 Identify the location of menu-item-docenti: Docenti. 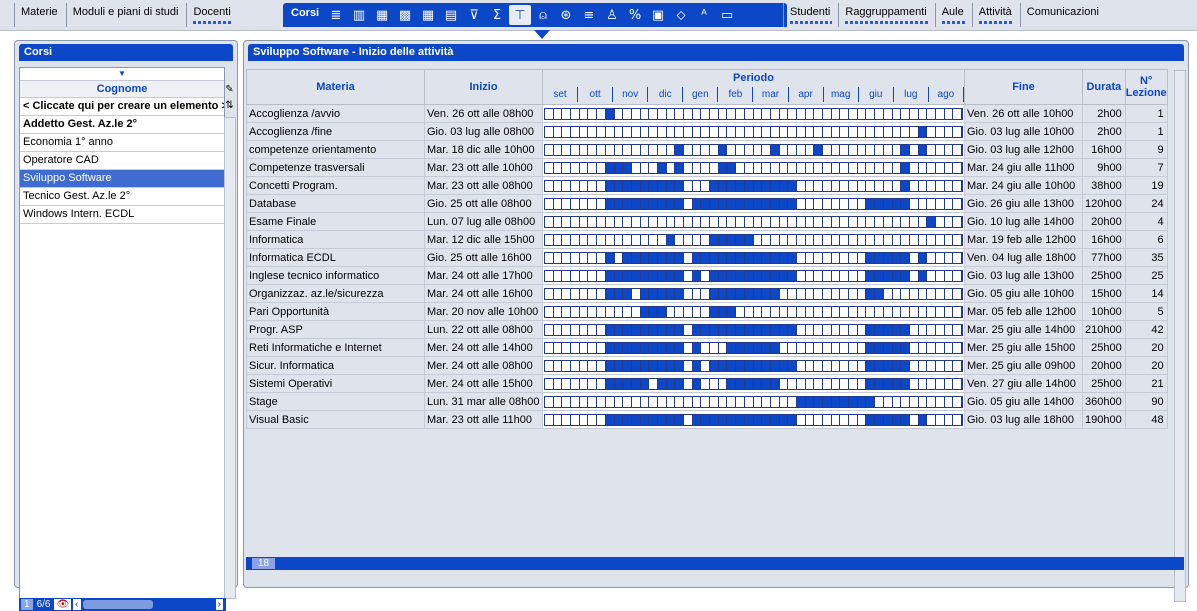
(211, 15).